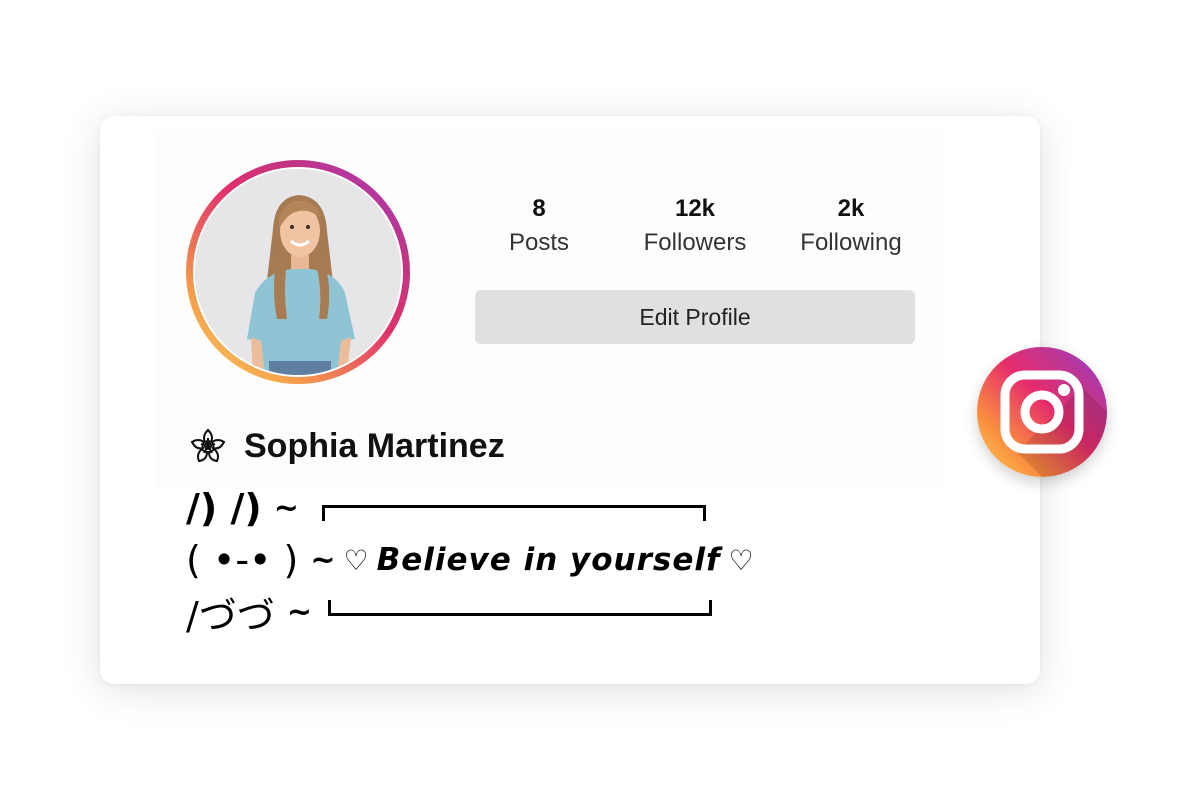  I want to click on following-stat: 2k Following, so click(851, 226).